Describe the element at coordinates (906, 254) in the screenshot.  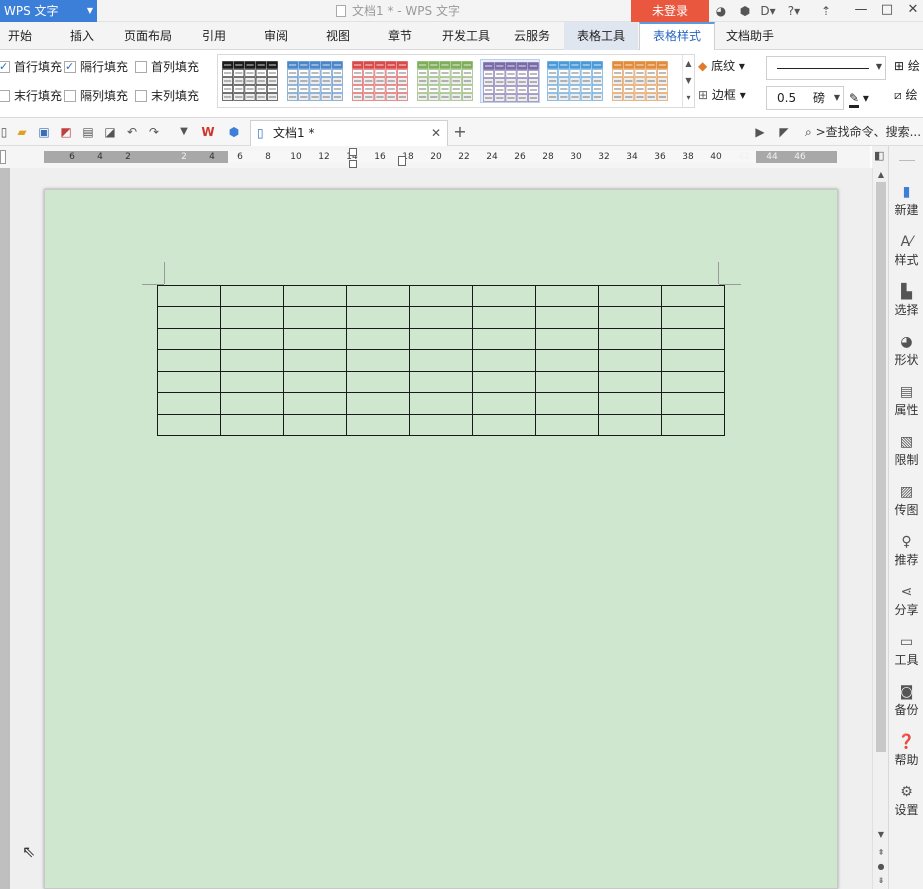
I see `panel-item-style: A⁄ 样式` at that location.